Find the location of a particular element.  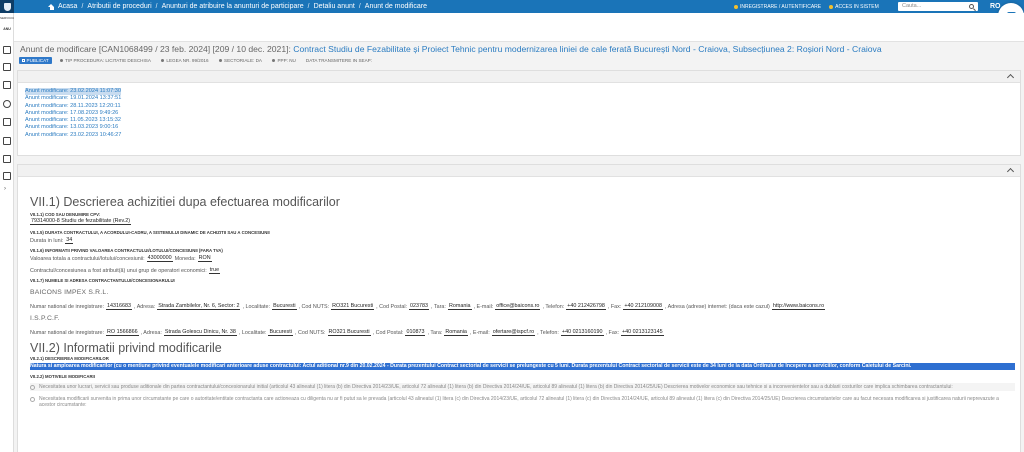

currency-value: RON is located at coordinates (204, 258).